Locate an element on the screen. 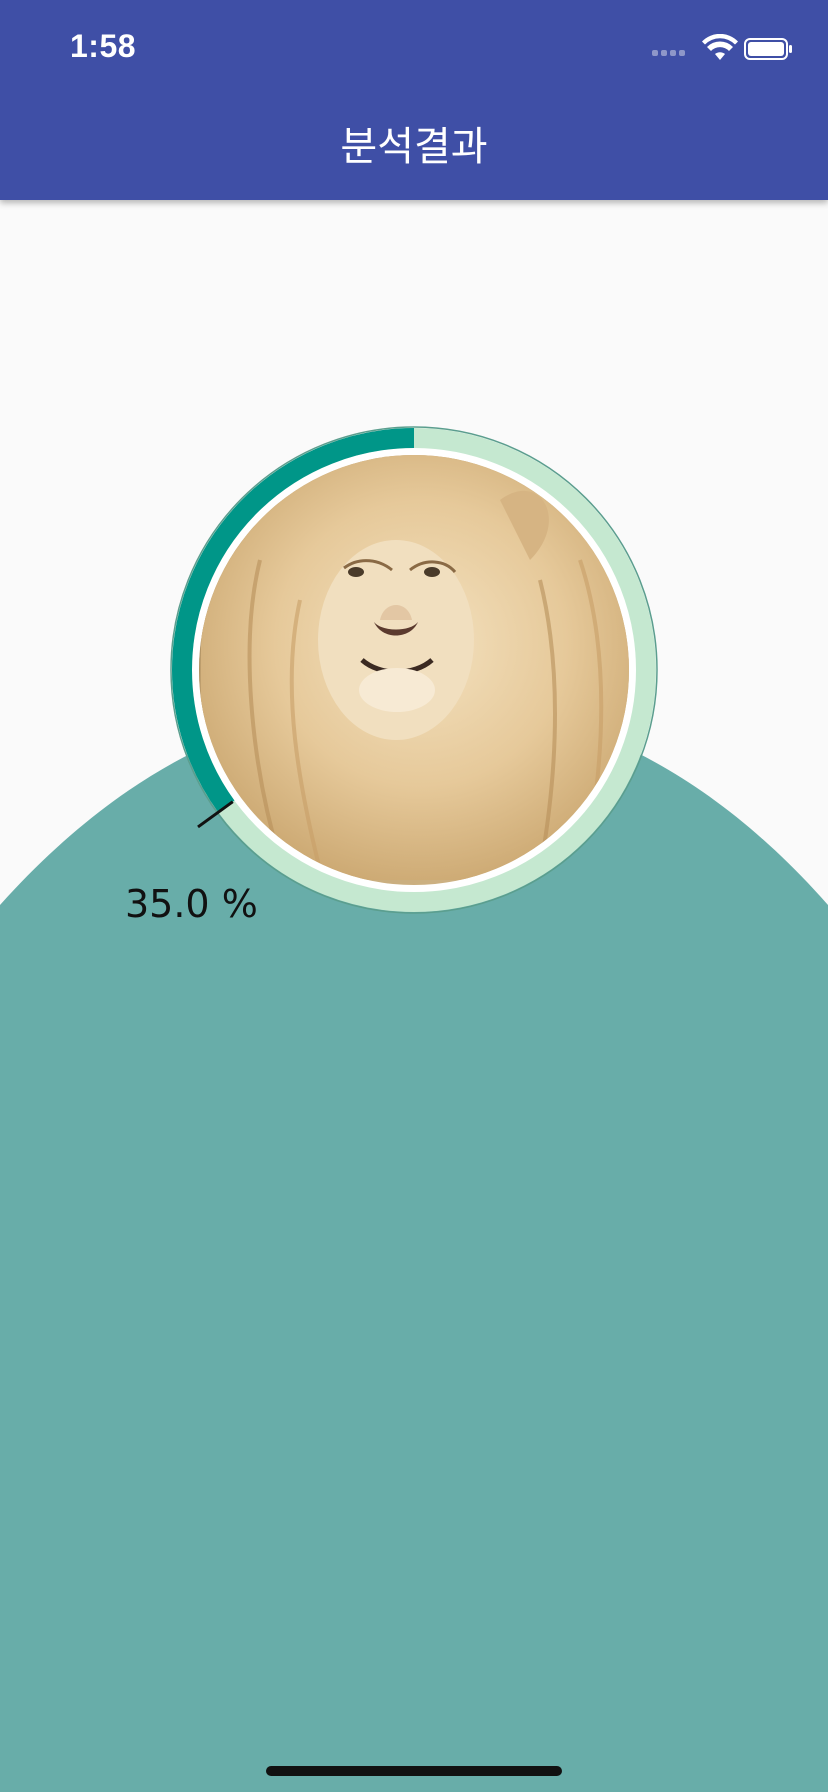 The height and width of the screenshot is (1792, 828). wifi-icon is located at coordinates (720, 47).